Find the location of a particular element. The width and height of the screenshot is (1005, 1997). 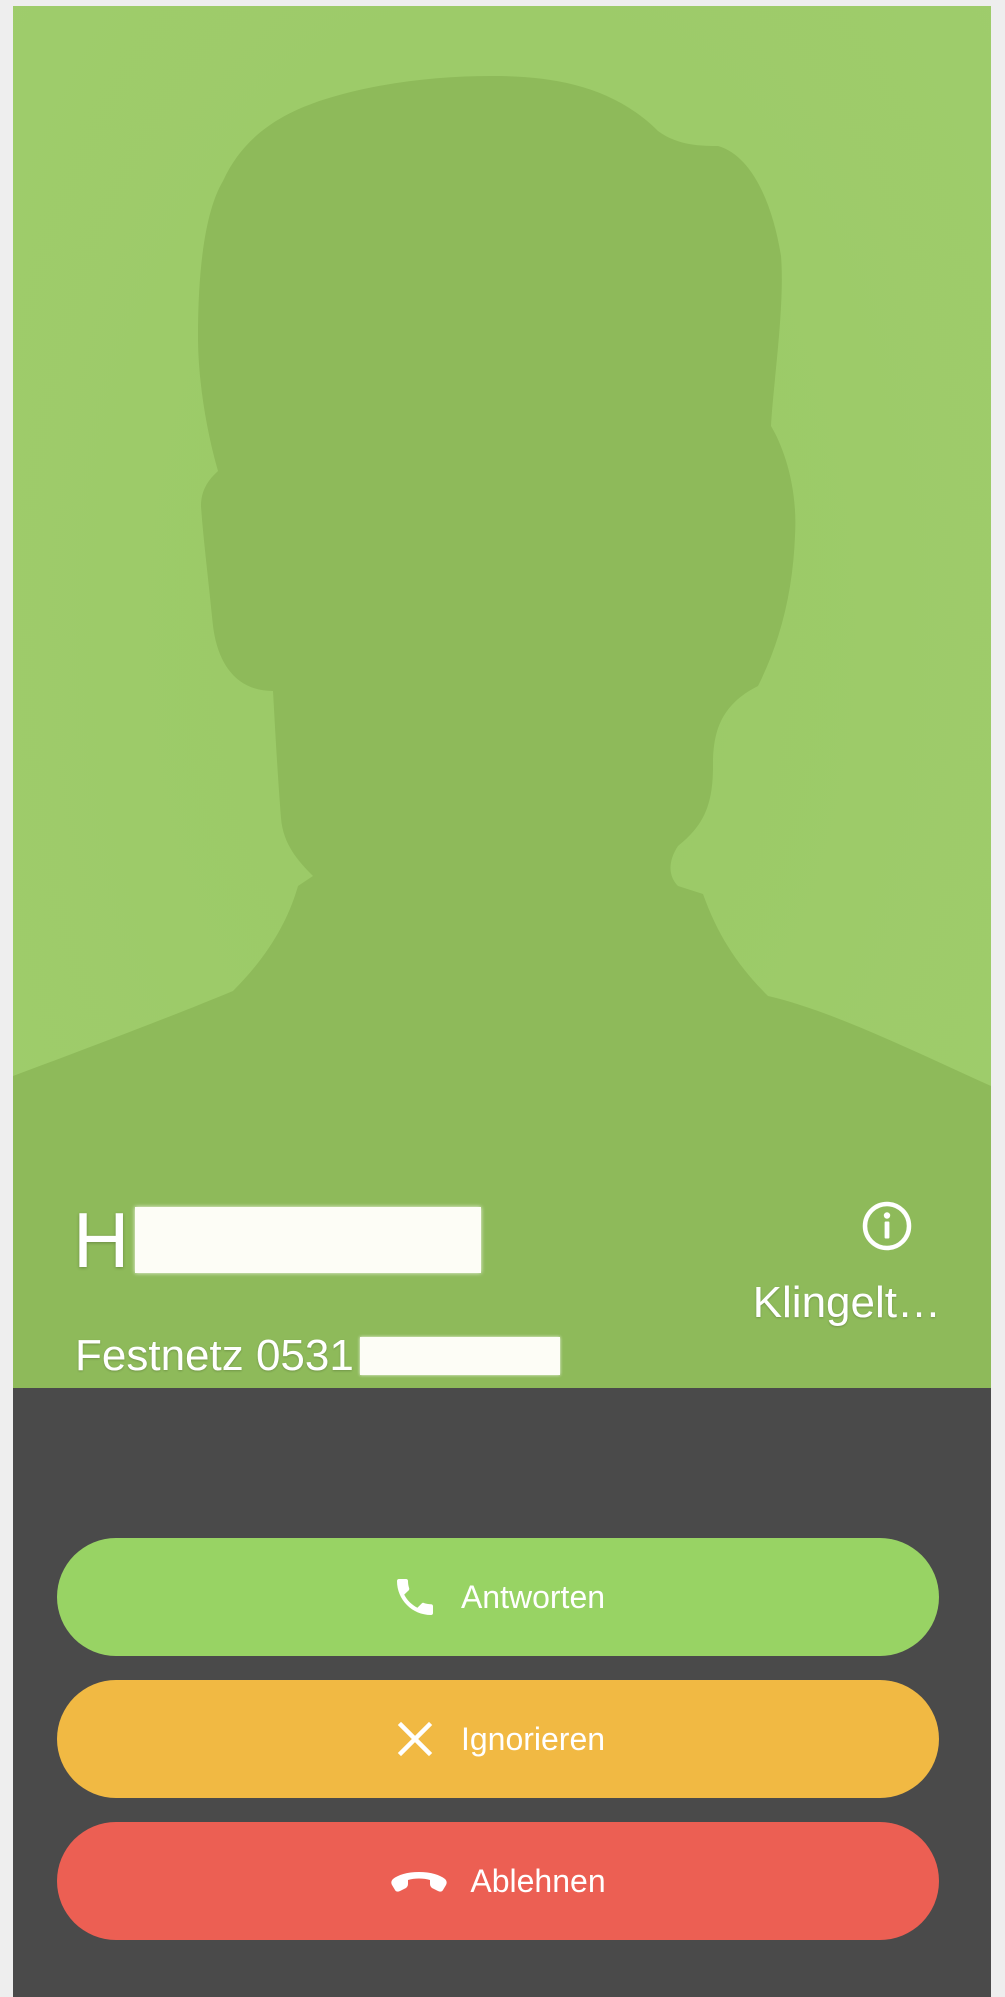

answer-button: Antworten is located at coordinates (498, 1597).